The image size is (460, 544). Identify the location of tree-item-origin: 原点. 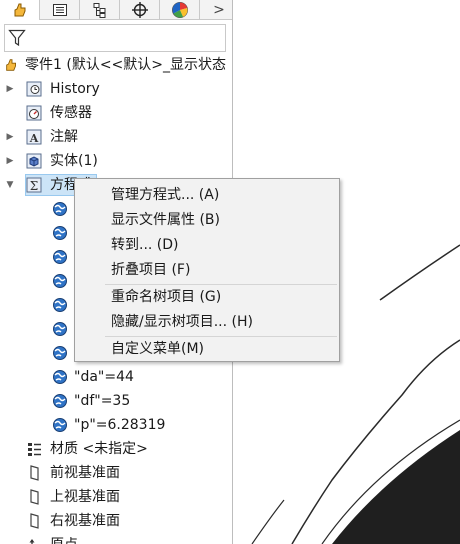
(116, 538).